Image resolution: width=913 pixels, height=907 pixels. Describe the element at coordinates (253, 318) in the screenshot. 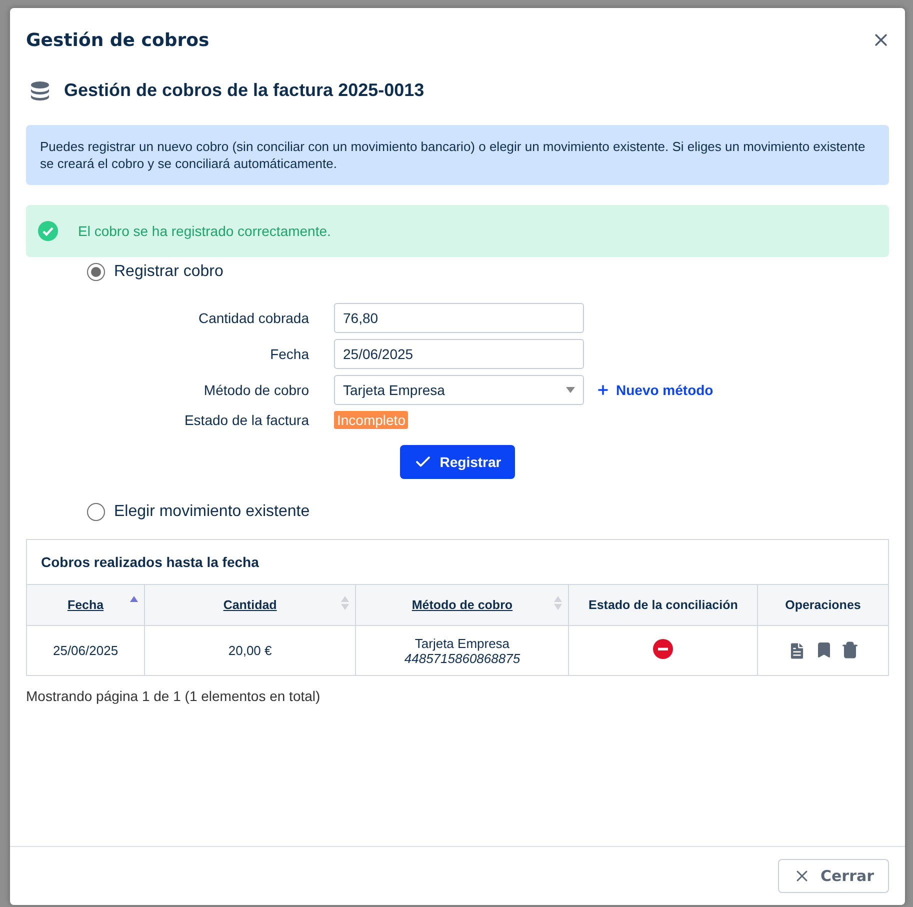

I see `field-label: Cantidad cobrada` at that location.